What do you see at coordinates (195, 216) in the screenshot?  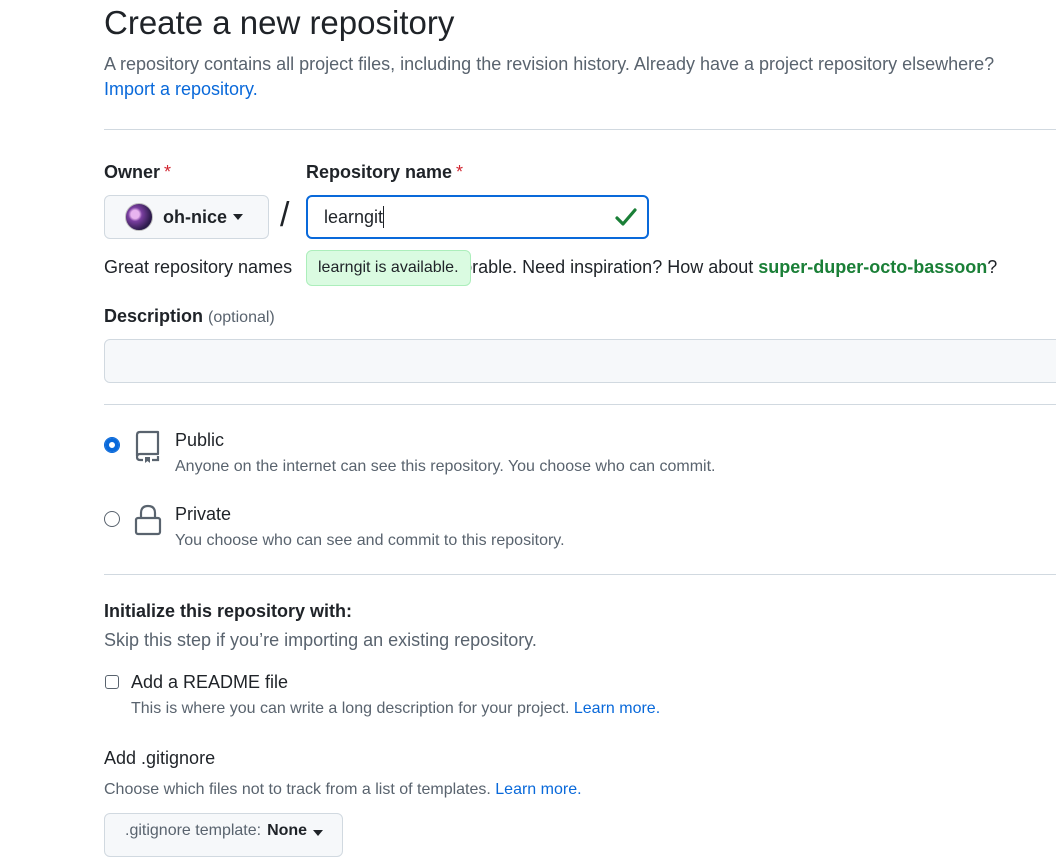 I see `owner-name: oh-nice` at bounding box center [195, 216].